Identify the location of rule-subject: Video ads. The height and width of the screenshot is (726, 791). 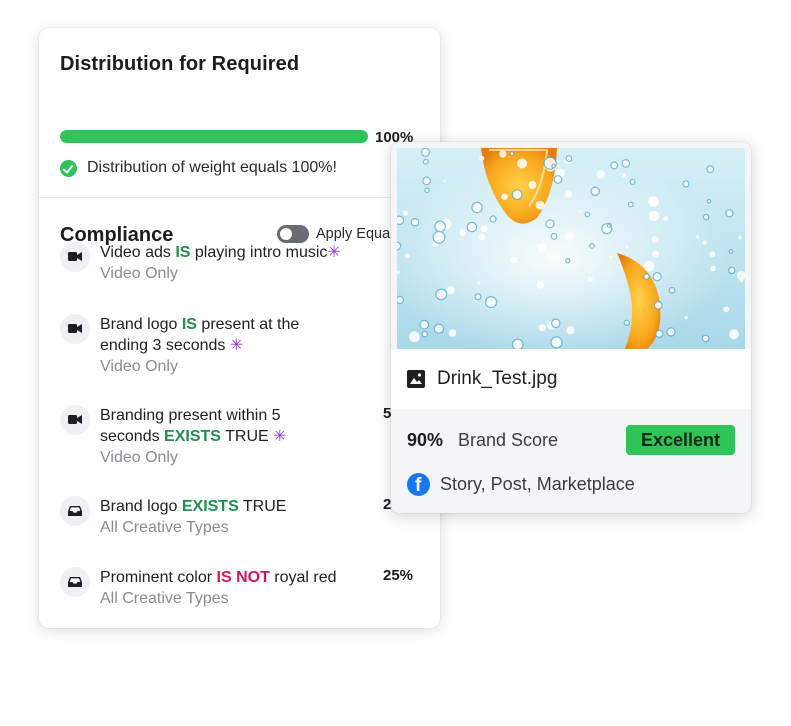
(138, 252).